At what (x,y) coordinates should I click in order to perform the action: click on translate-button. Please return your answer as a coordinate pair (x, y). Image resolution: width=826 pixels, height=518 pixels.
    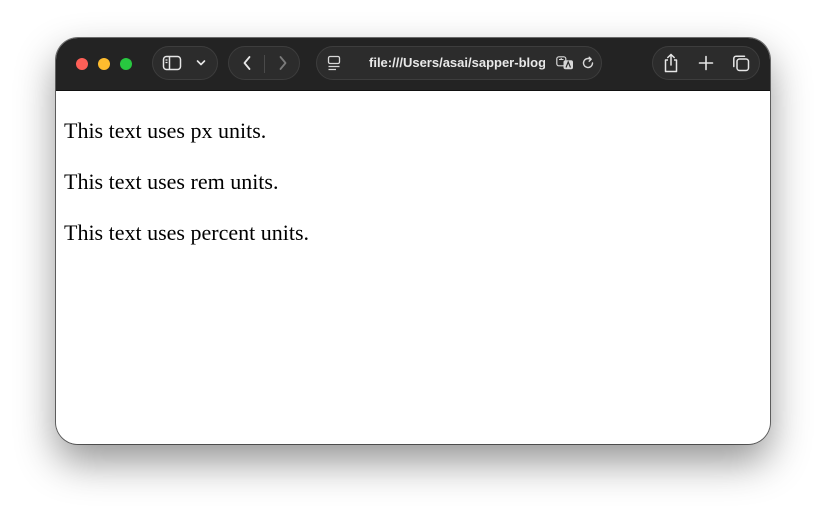
    Looking at the image, I should click on (565, 63).